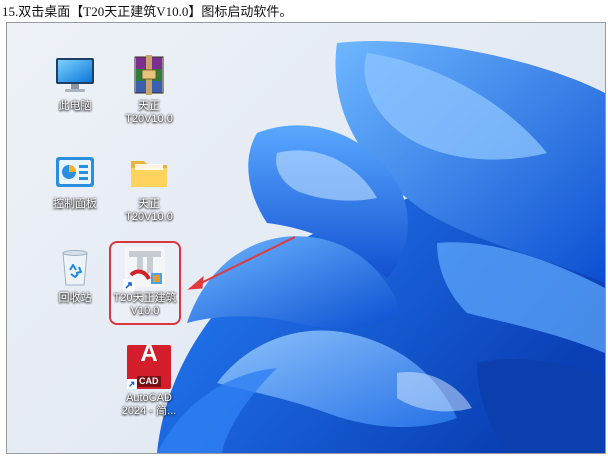 This screenshot has width=608, height=456. What do you see at coordinates (75, 106) in the screenshot?
I see `desktop-icon-label: 此电脑` at bounding box center [75, 106].